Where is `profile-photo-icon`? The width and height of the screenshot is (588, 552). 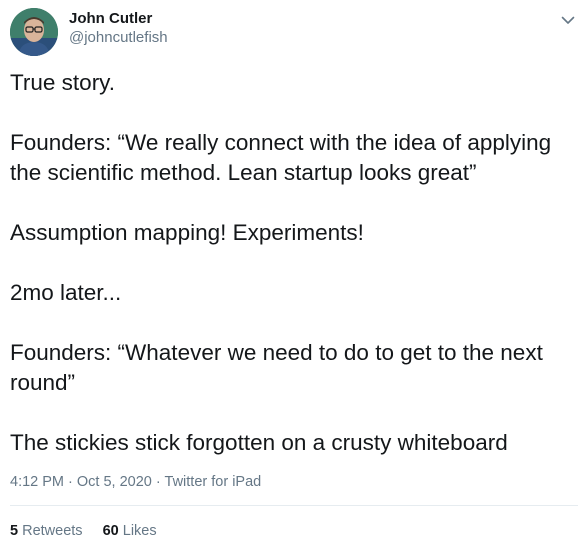 profile-photo-icon is located at coordinates (34, 32).